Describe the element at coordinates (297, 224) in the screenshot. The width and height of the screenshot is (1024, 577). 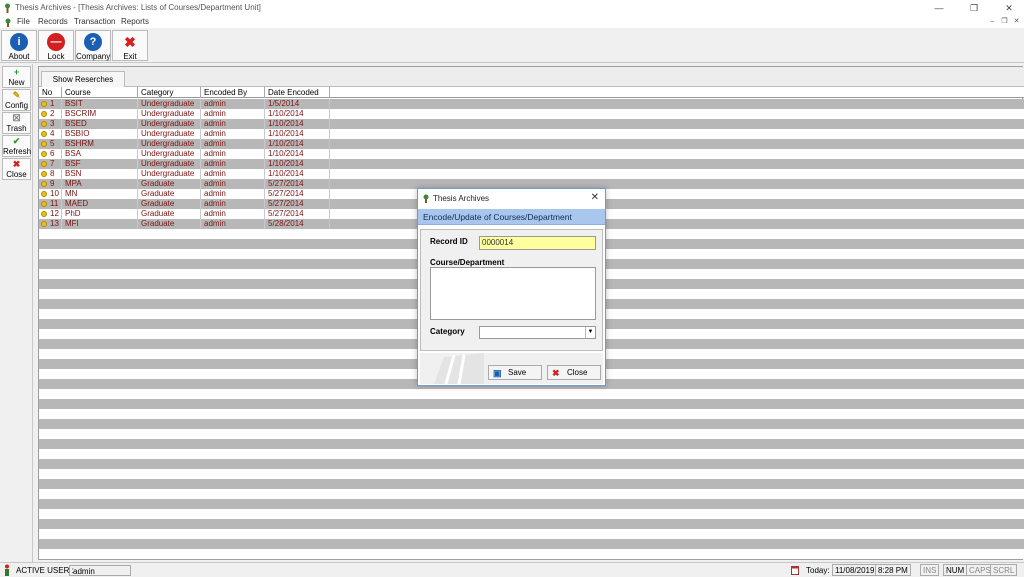
I see `table-cell: 5/28/2014` at that location.